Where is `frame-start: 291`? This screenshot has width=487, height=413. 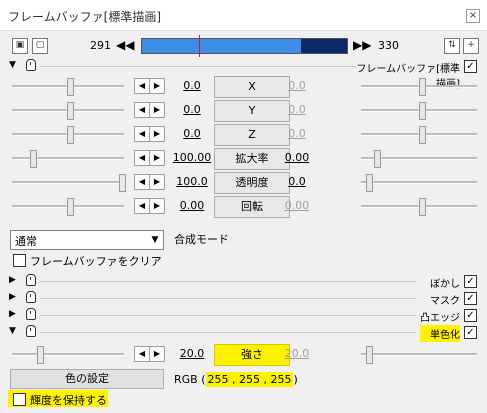 frame-start: 291 is located at coordinates (100, 45).